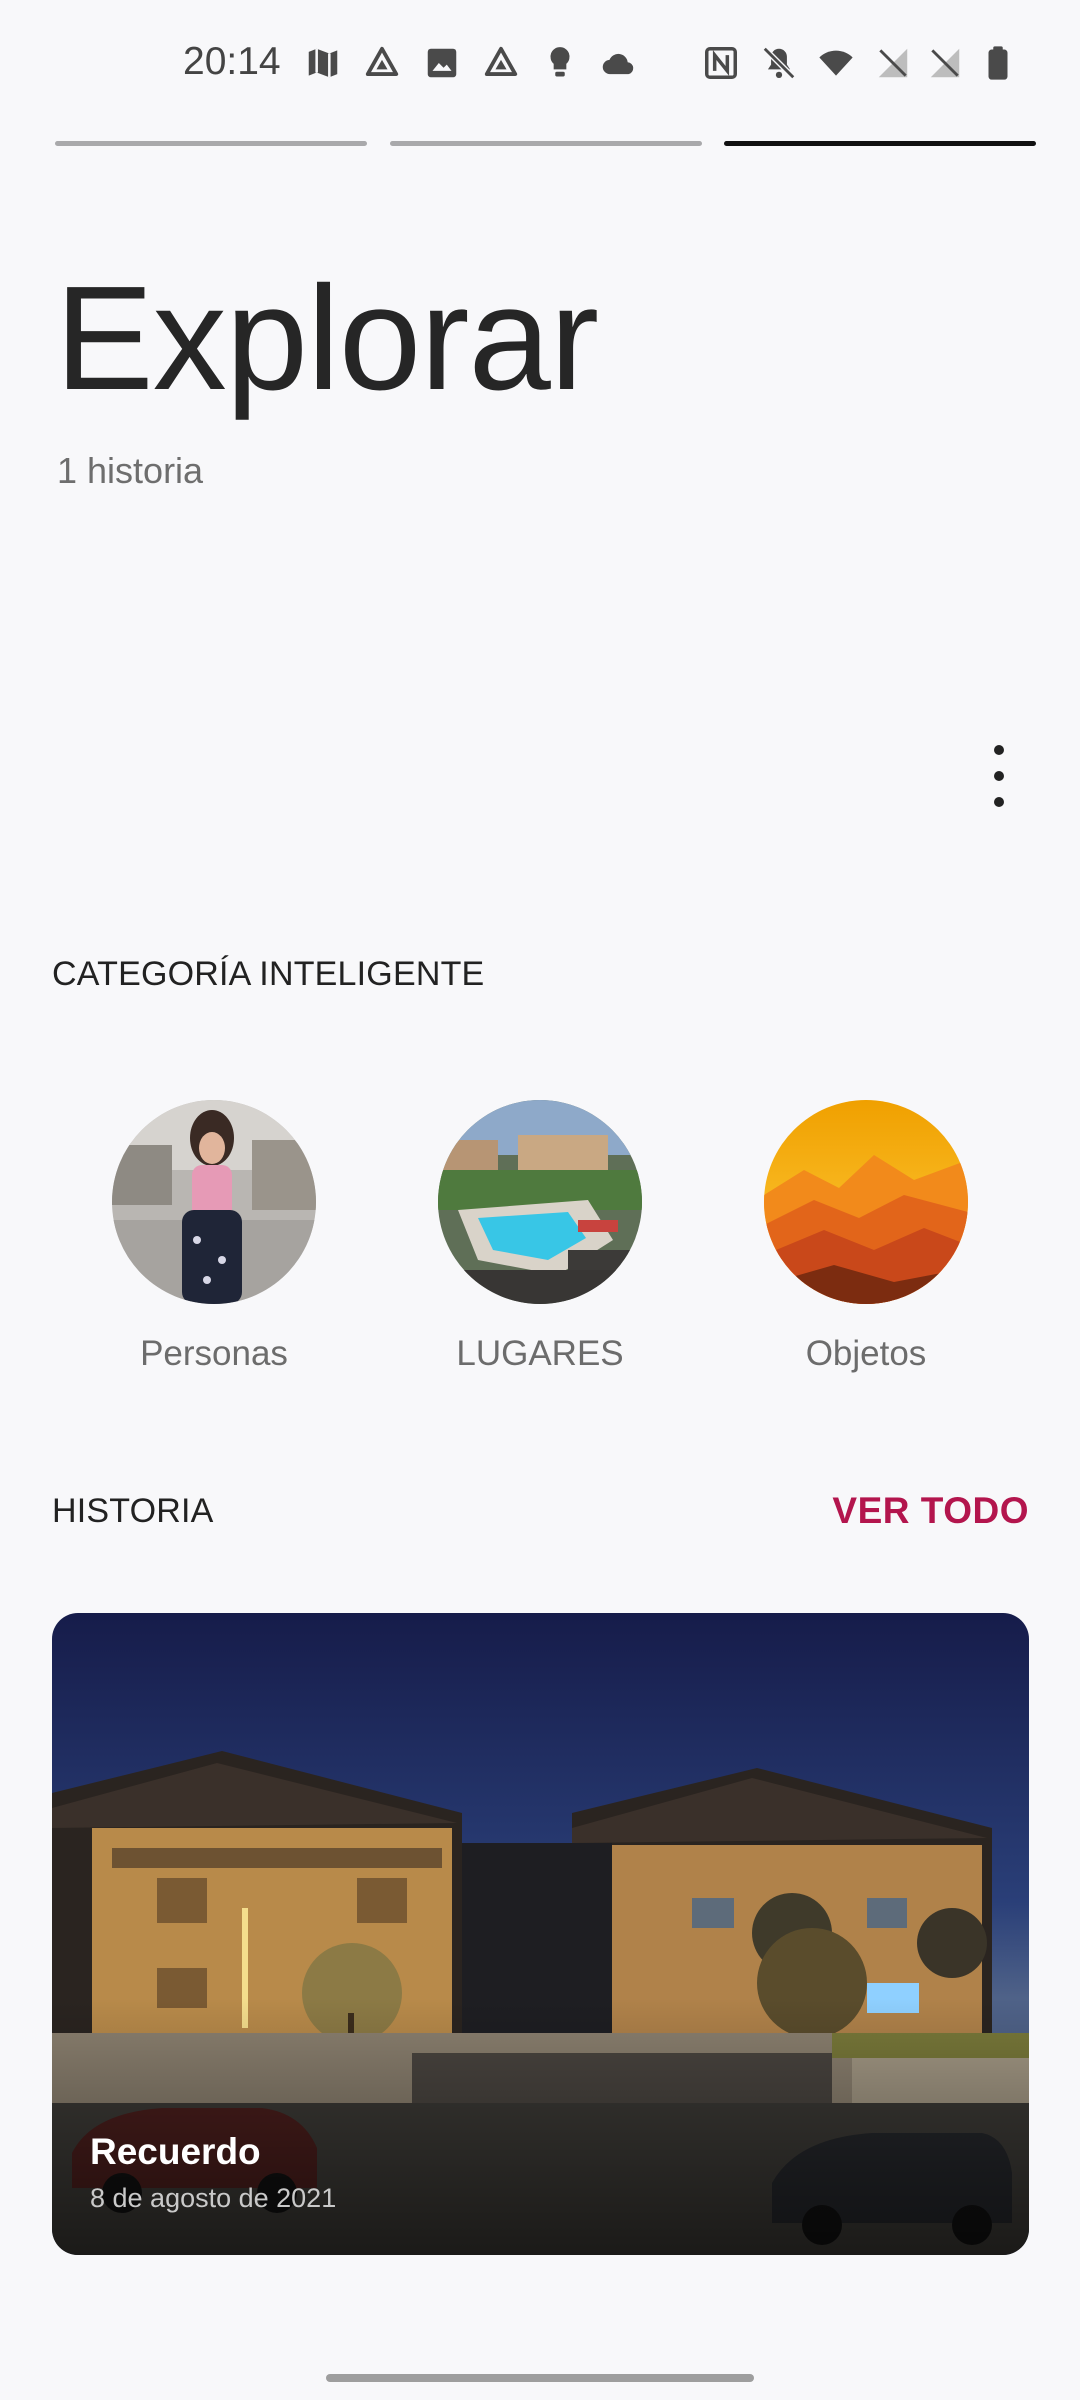 Image resolution: width=1080 pixels, height=2400 pixels. Describe the element at coordinates (540, 1202) in the screenshot. I see `places-thumbnail` at that location.